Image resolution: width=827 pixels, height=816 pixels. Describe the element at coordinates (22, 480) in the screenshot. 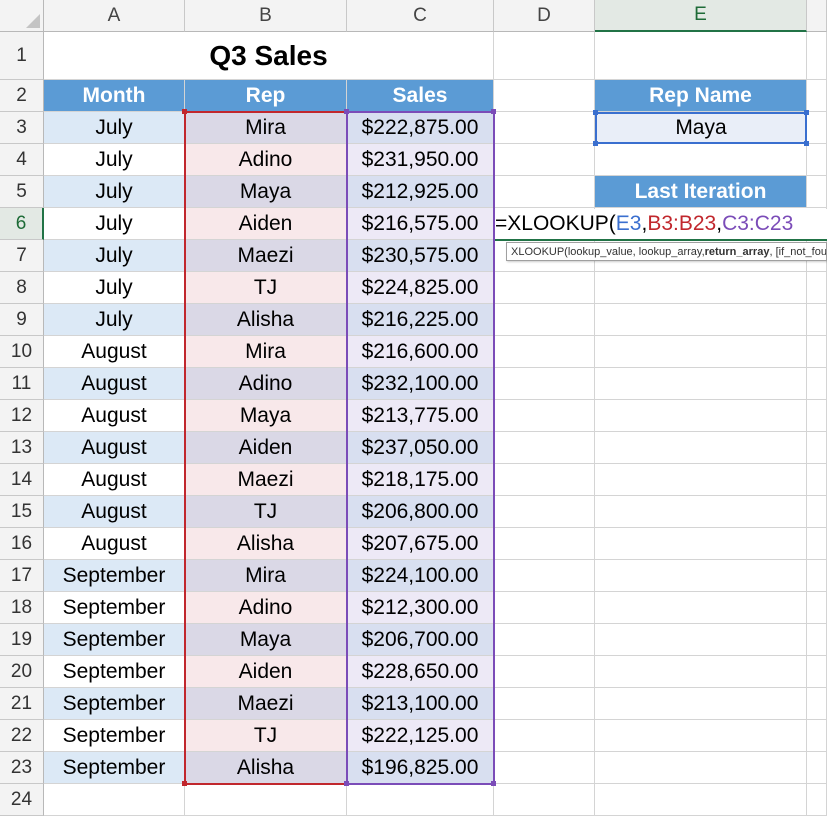

I see `row-header-14: 14` at that location.